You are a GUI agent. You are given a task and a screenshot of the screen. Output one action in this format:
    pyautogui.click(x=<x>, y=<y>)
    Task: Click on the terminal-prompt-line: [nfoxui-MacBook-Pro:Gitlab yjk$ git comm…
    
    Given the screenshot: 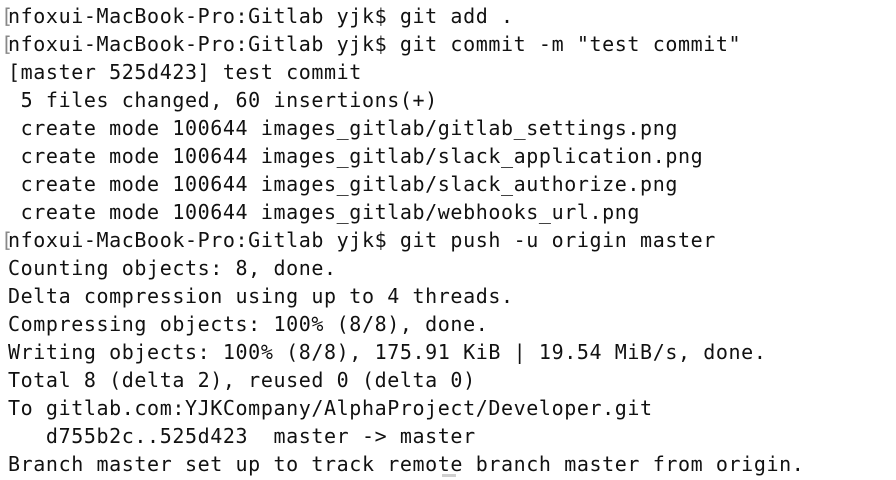 What is the action you would take?
    pyautogui.click(x=448, y=44)
    